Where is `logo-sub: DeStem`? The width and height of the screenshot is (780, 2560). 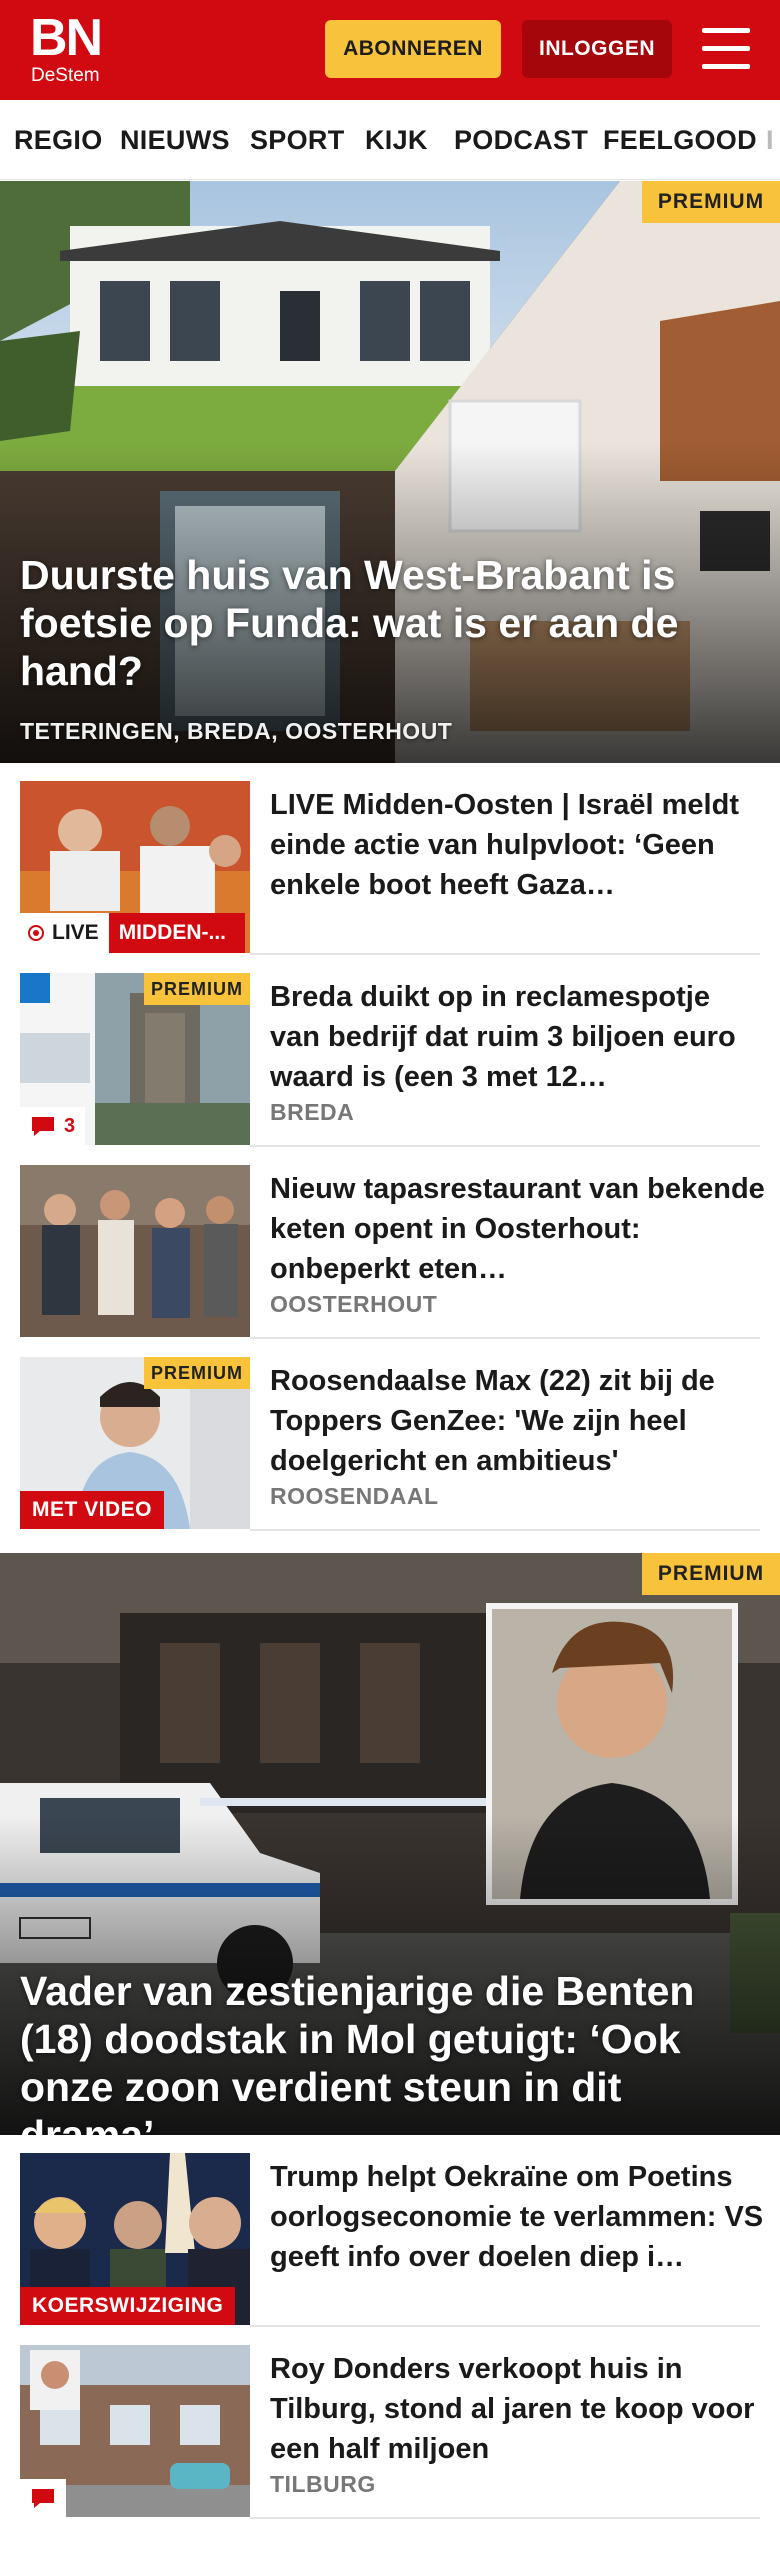
logo-sub: DeStem is located at coordinates (65, 75).